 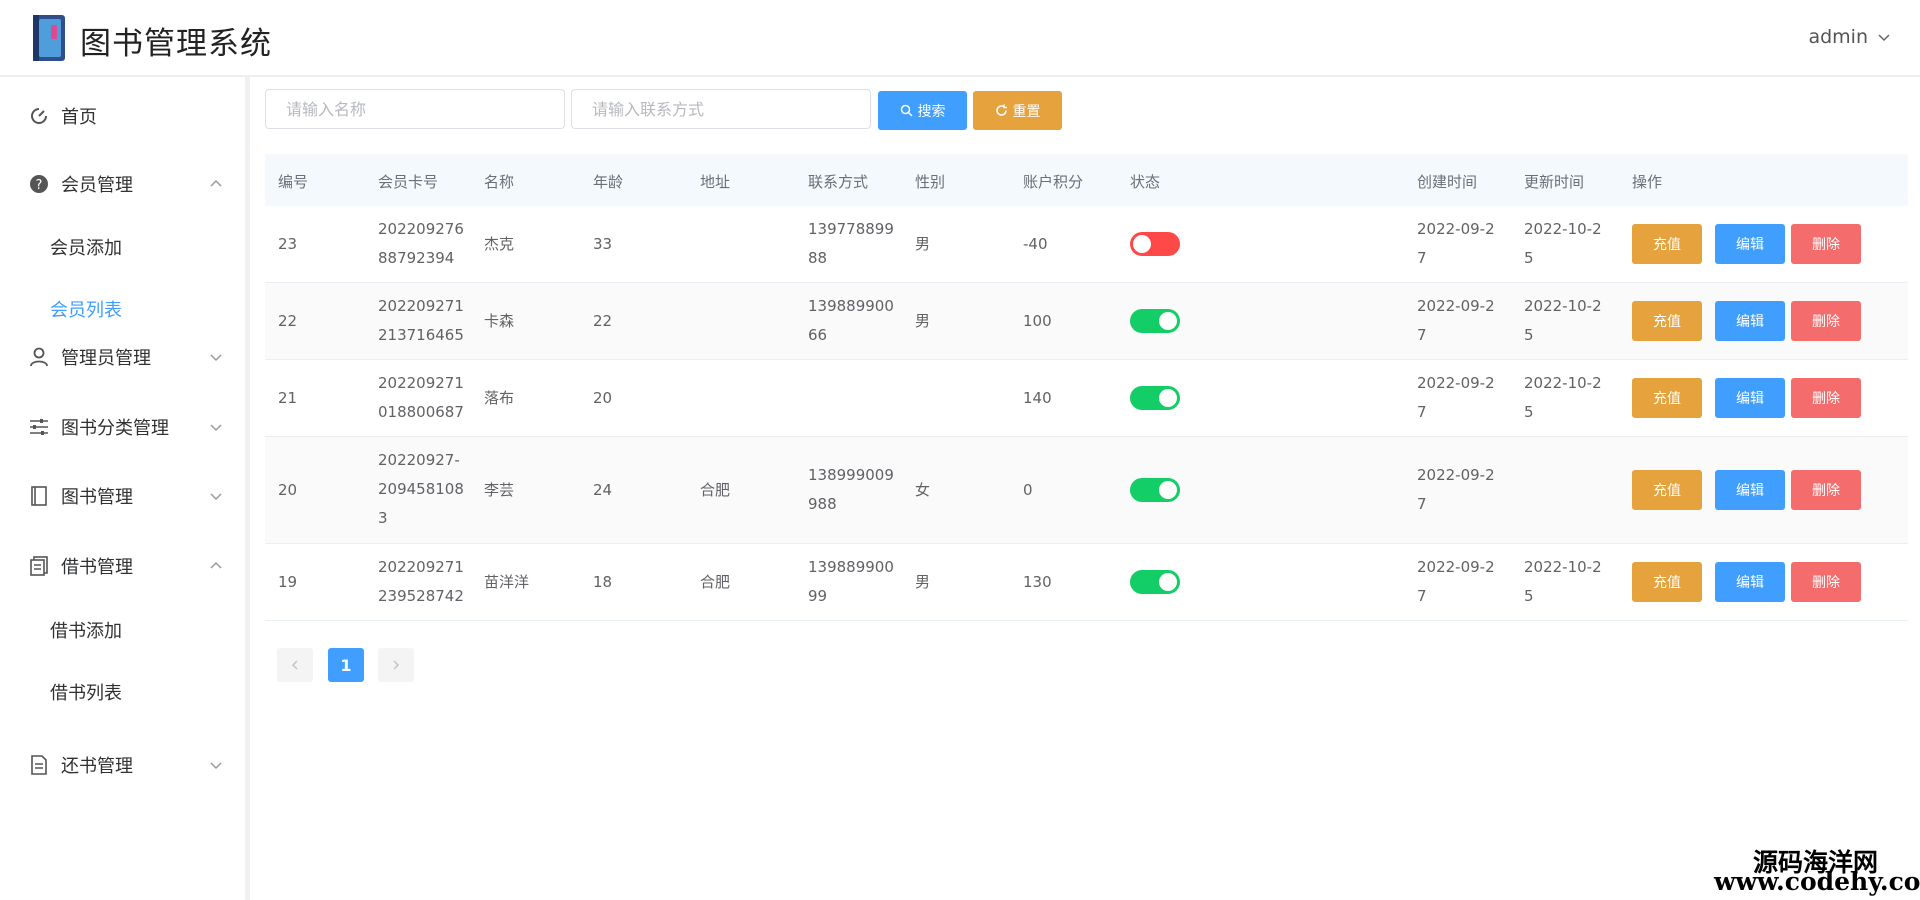 I want to click on sidebar-item-return: 还书管理, so click(x=122, y=765).